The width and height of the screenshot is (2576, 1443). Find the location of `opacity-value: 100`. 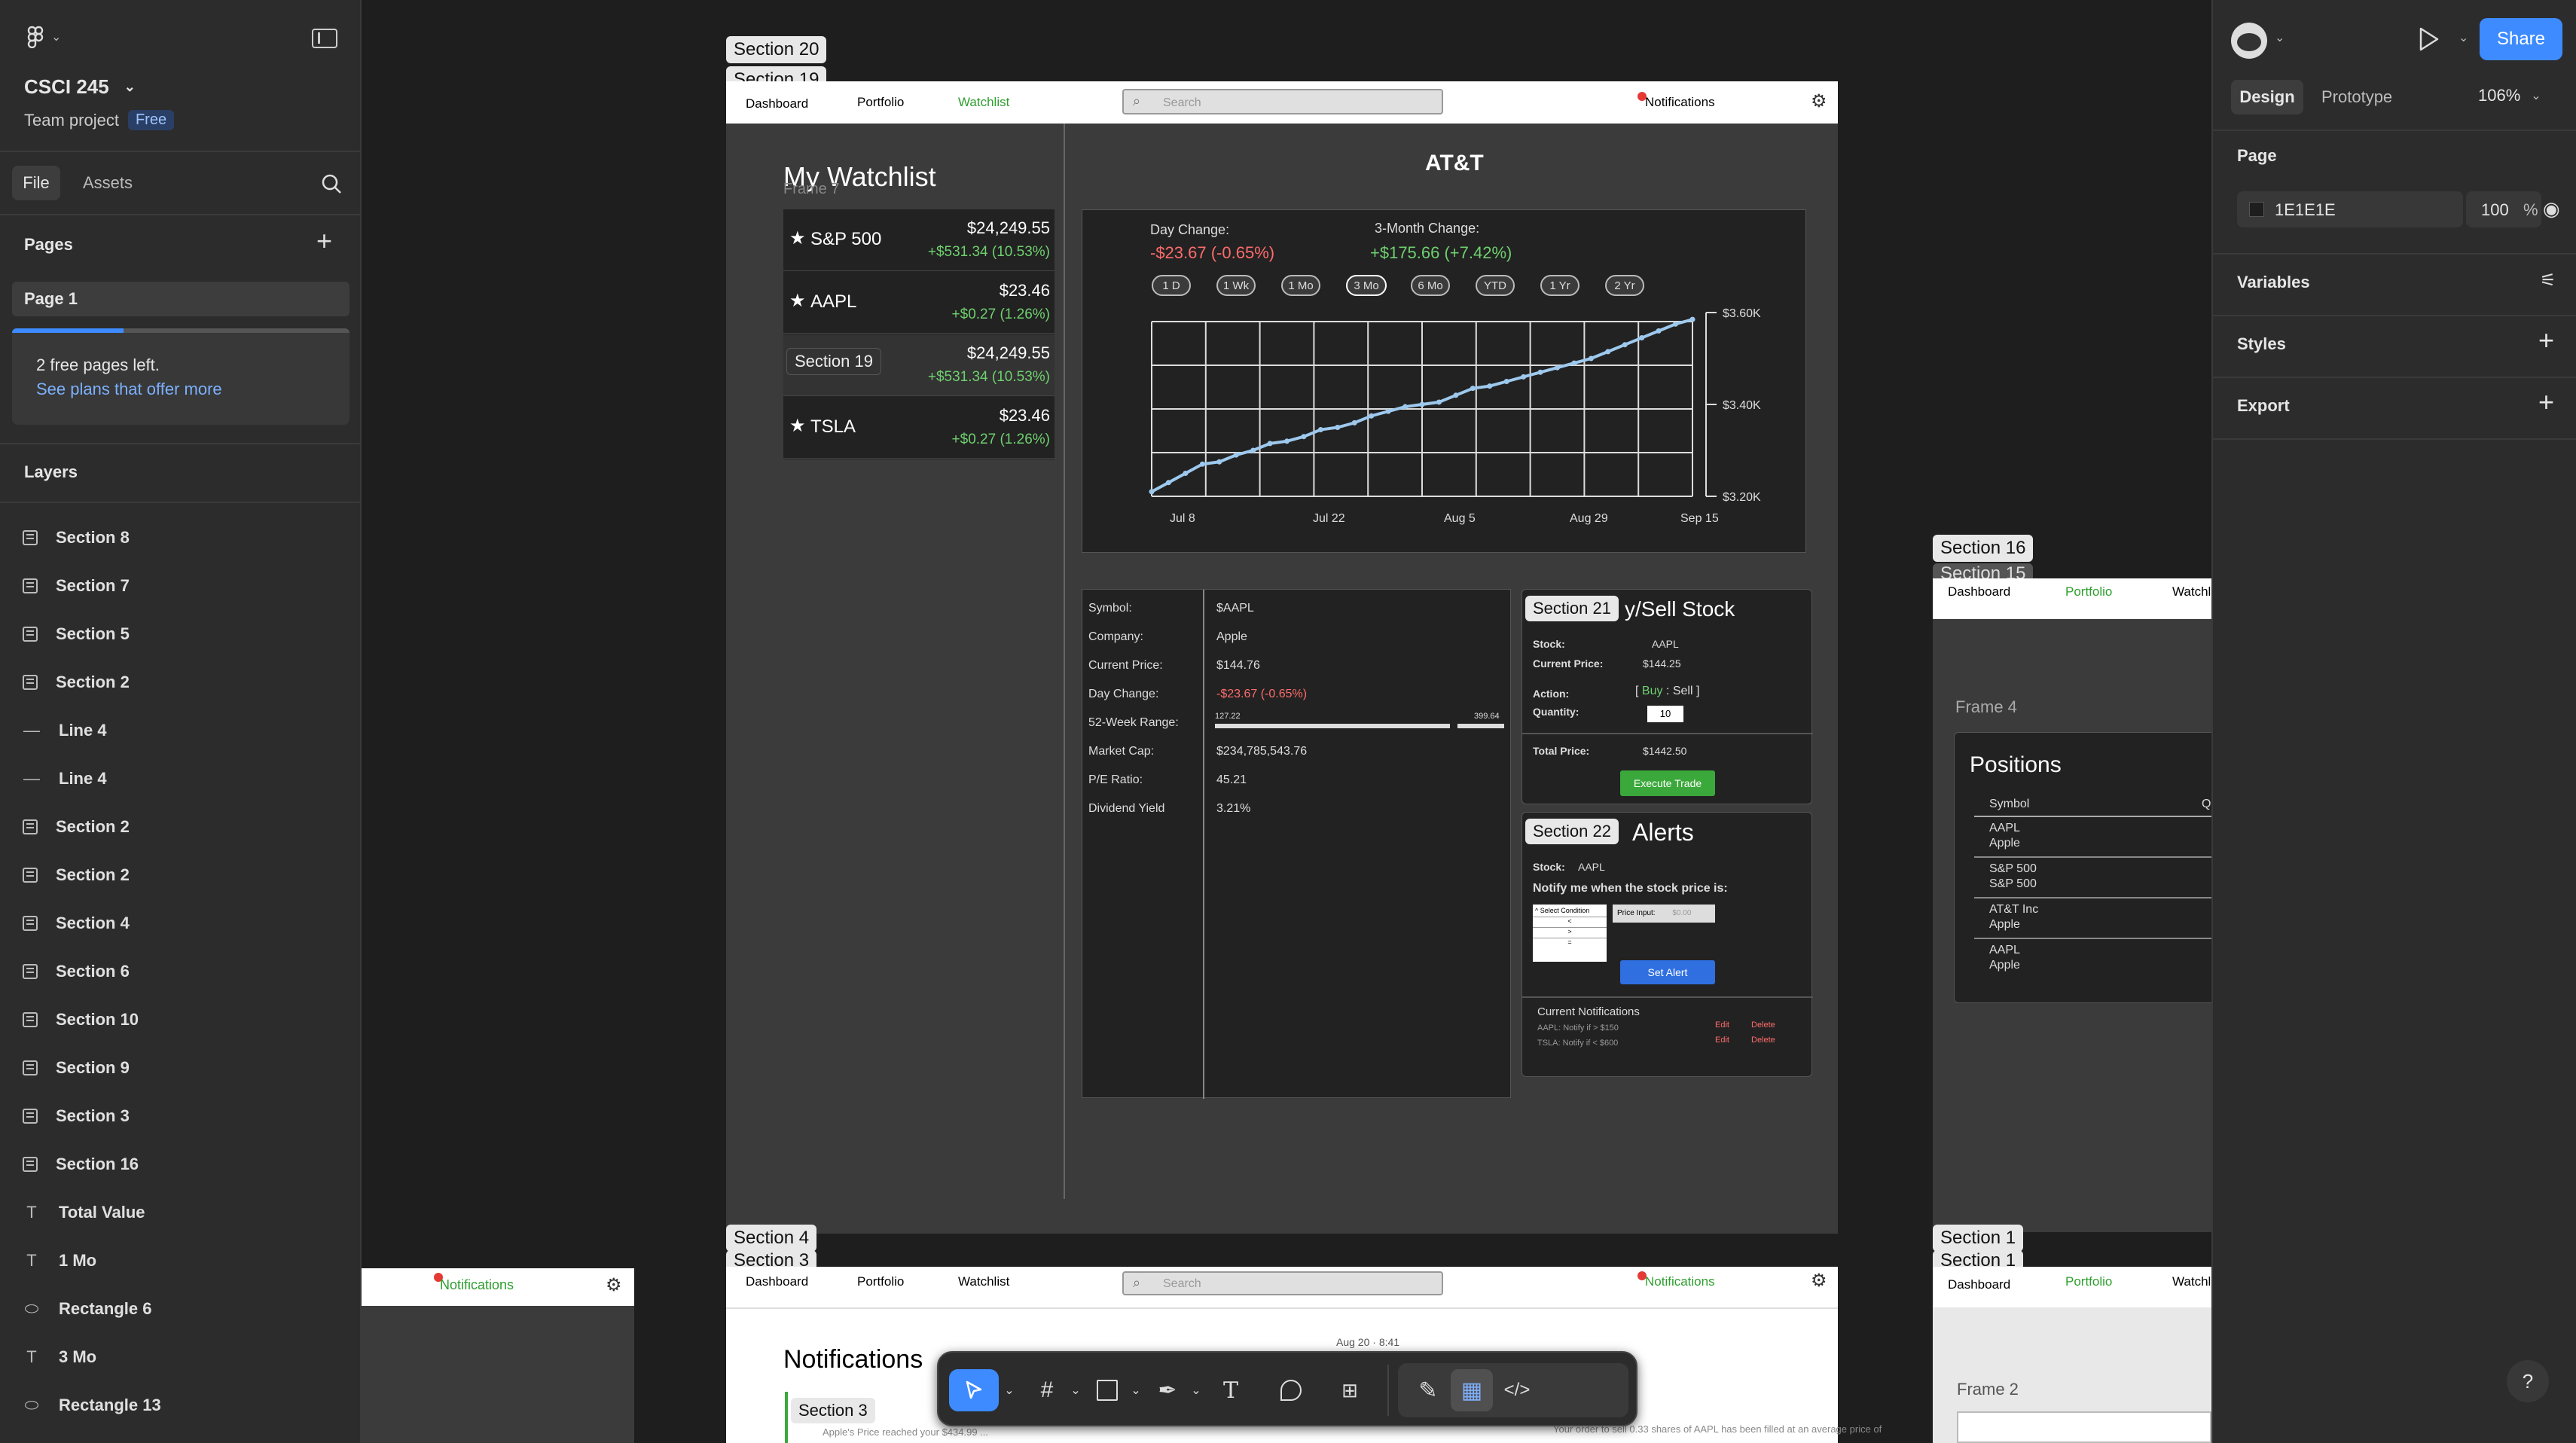

opacity-value: 100 is located at coordinates (2495, 210).